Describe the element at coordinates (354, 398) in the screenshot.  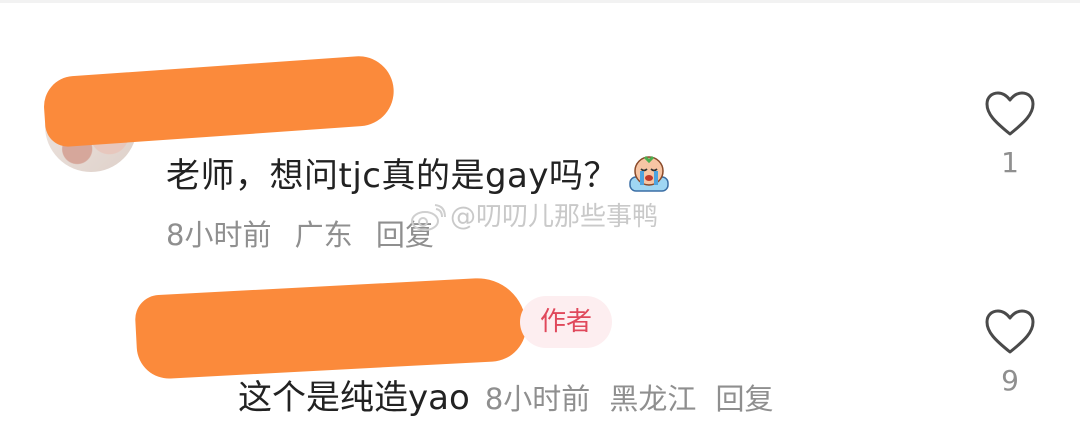
I see `comment-text-content: 这个是纯造yao` at that location.